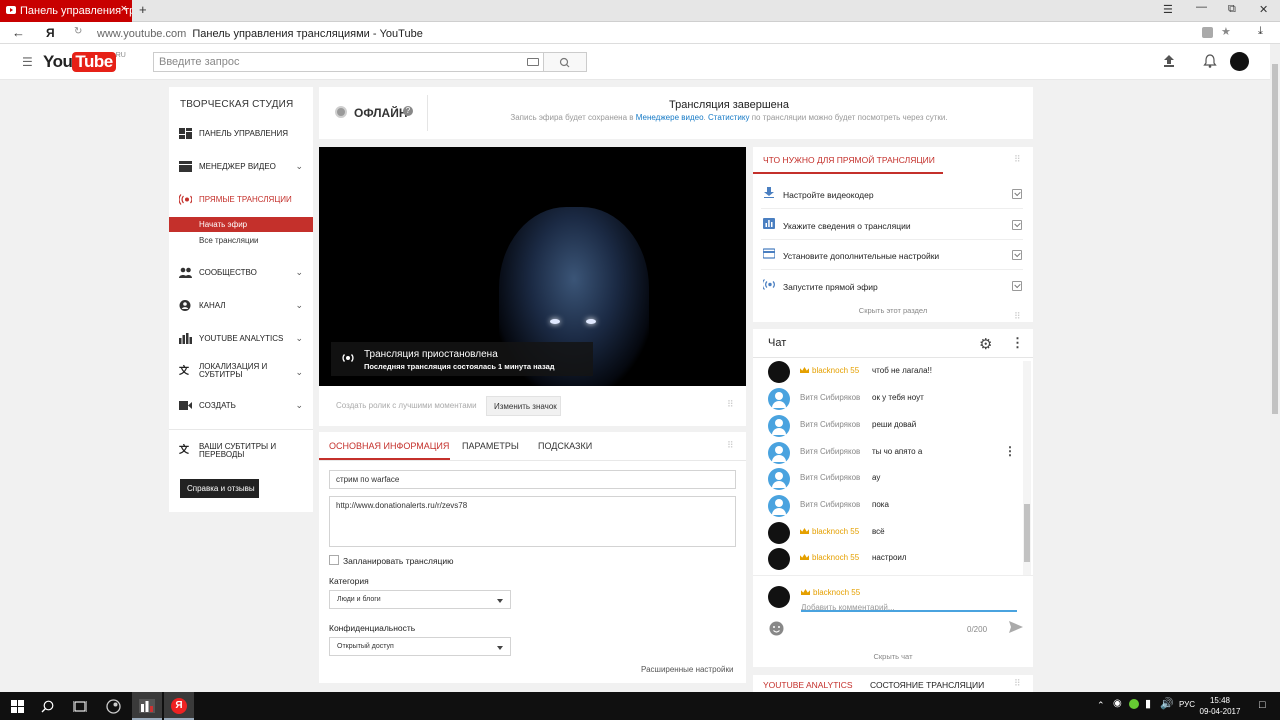 This screenshot has width=1280, height=720. What do you see at coordinates (78, 31) in the screenshot?
I see `reload-icon: ↻` at bounding box center [78, 31].